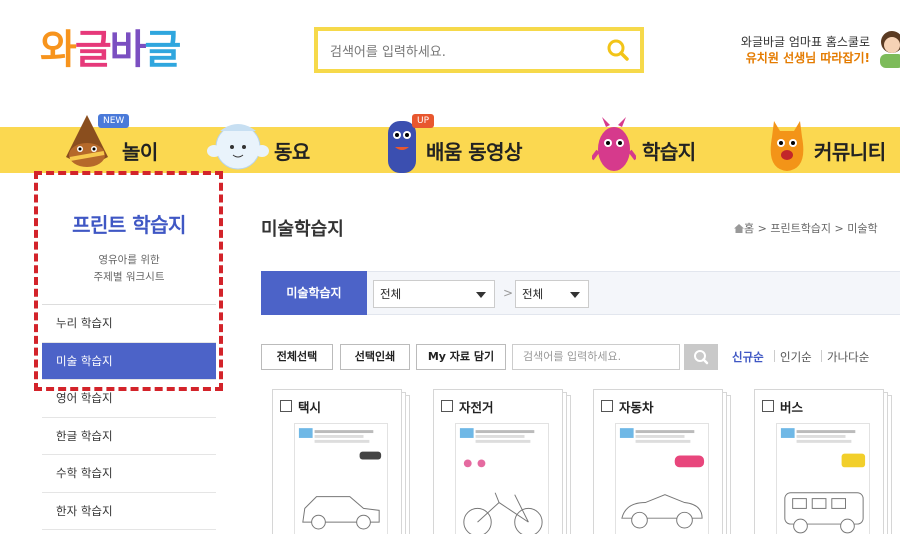  Describe the element at coordinates (128, 50) in the screenshot. I see `logo-char-3: 바` at that location.